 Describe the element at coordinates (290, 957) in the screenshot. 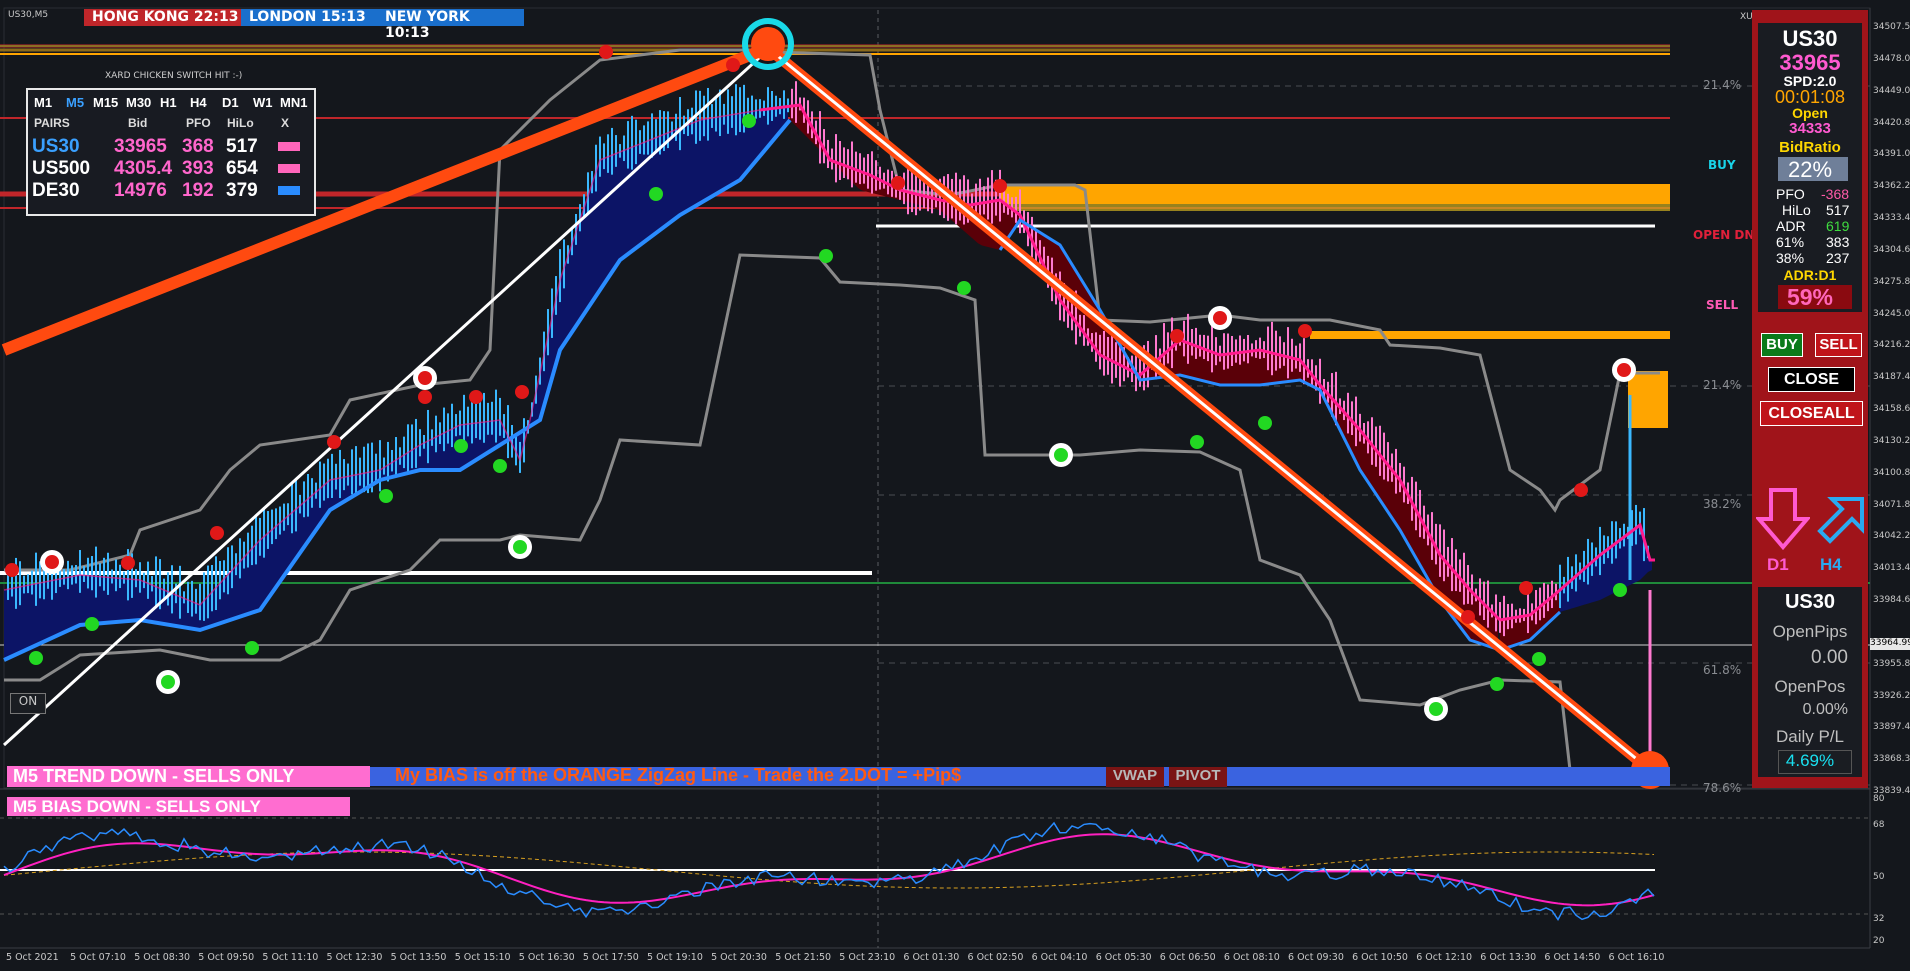

I see `time-tick: 5 Oct 11:10` at that location.